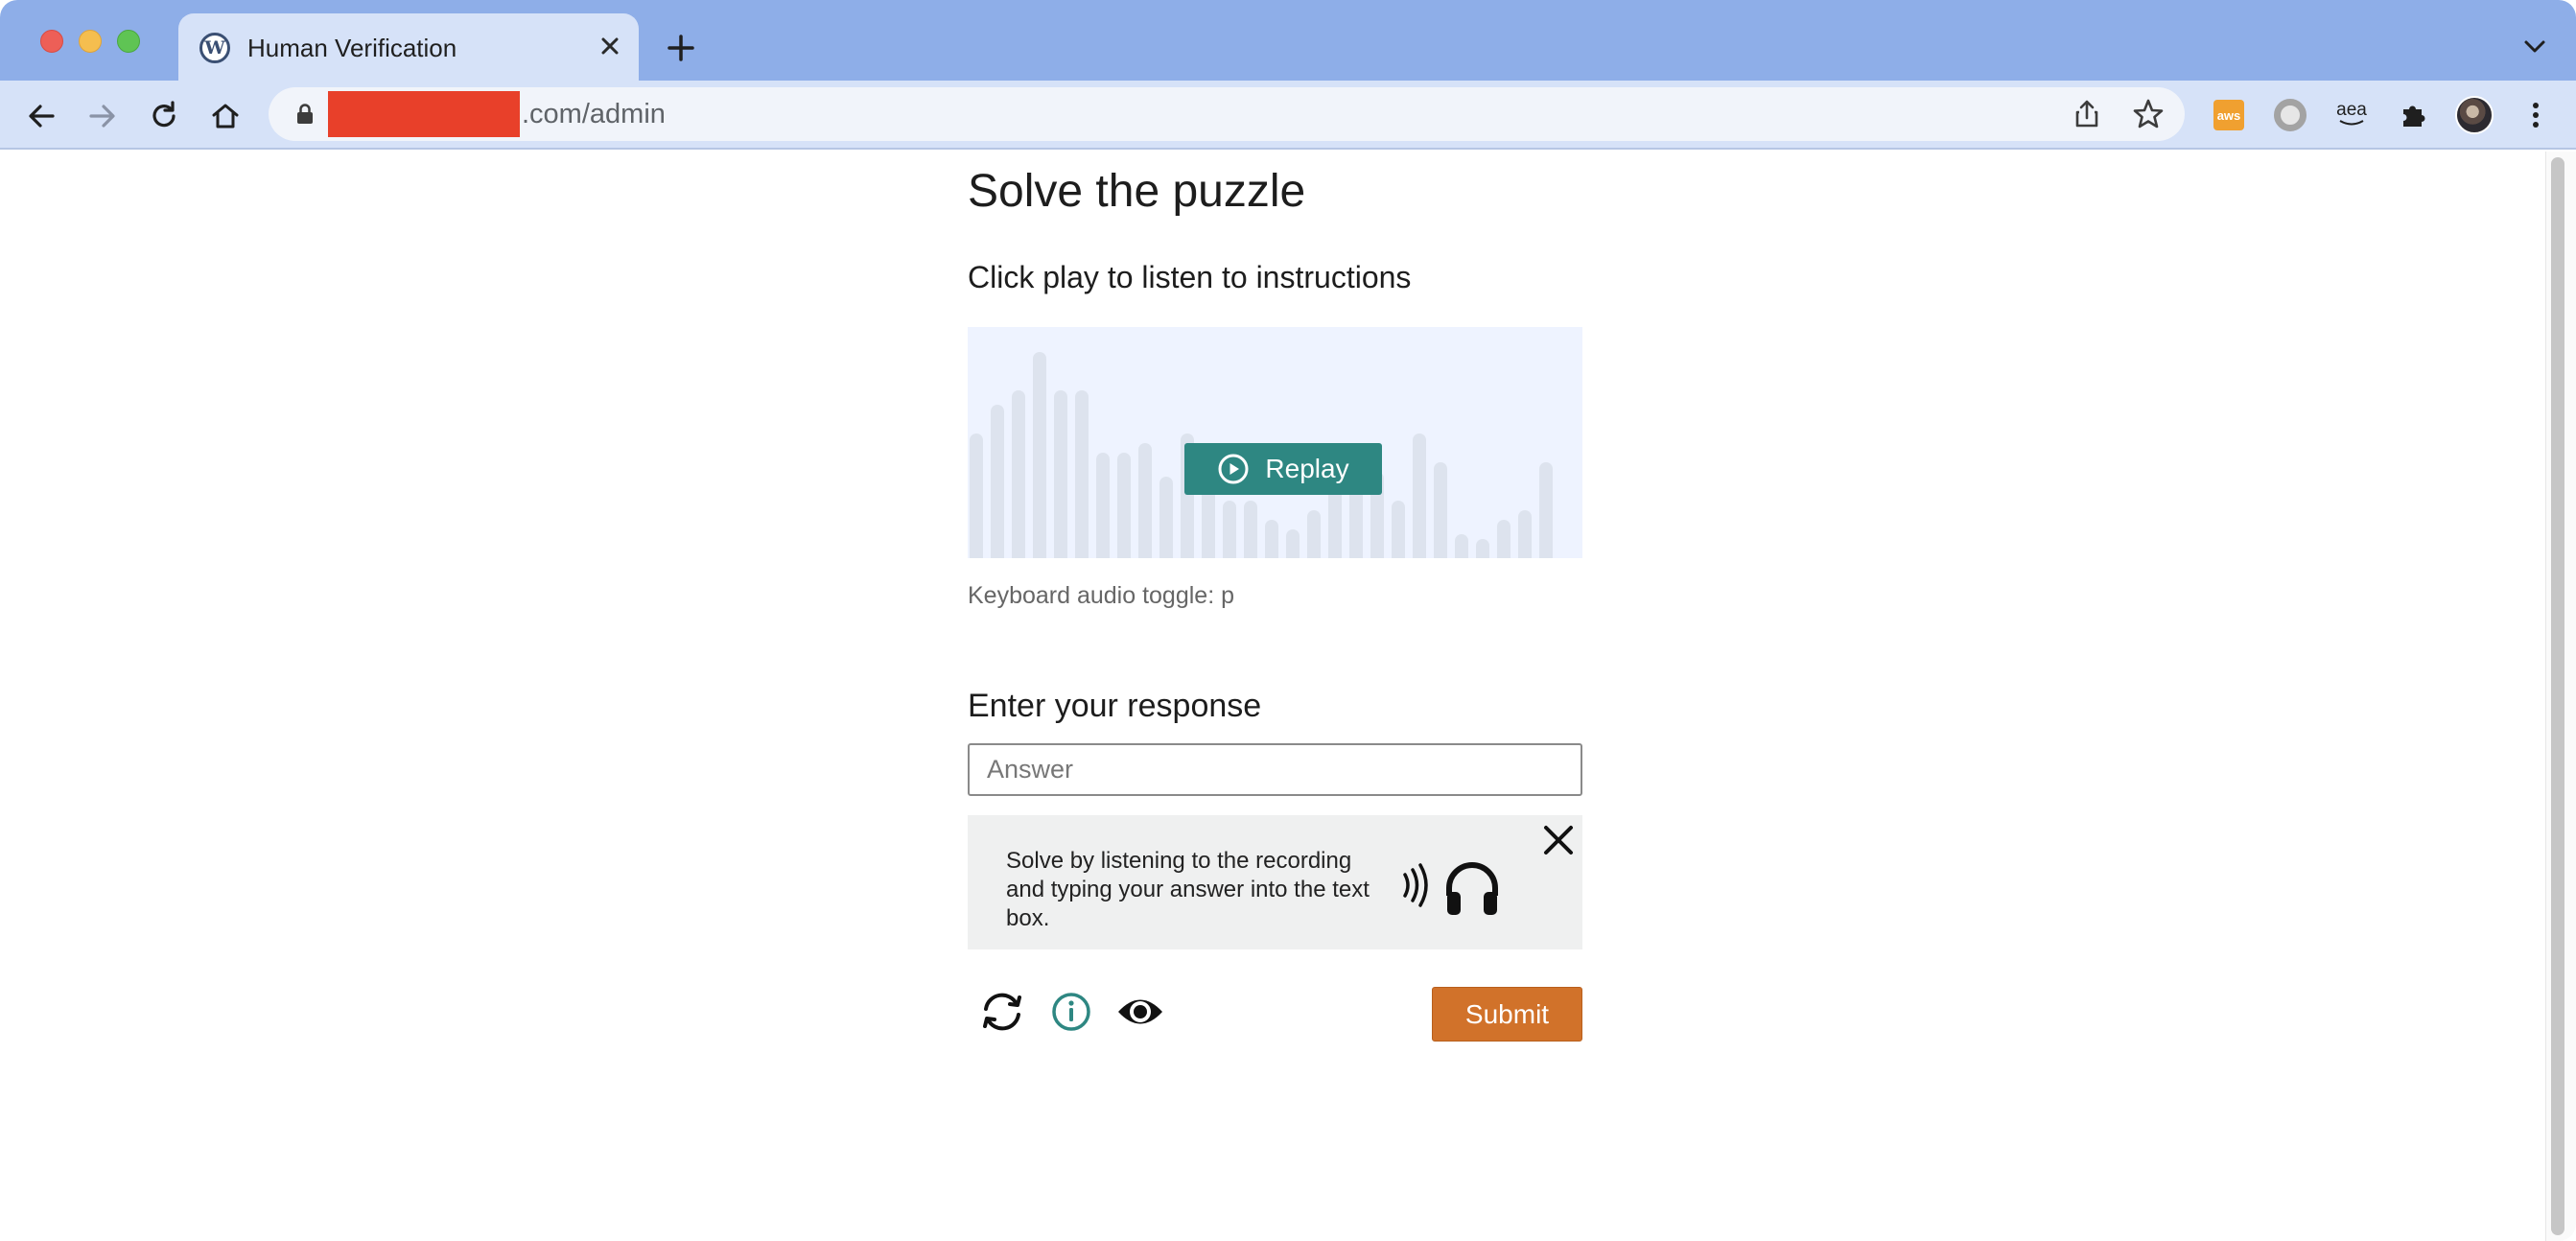  I want to click on browser-toolbar: .com/admin aws aea, so click(1288, 115).